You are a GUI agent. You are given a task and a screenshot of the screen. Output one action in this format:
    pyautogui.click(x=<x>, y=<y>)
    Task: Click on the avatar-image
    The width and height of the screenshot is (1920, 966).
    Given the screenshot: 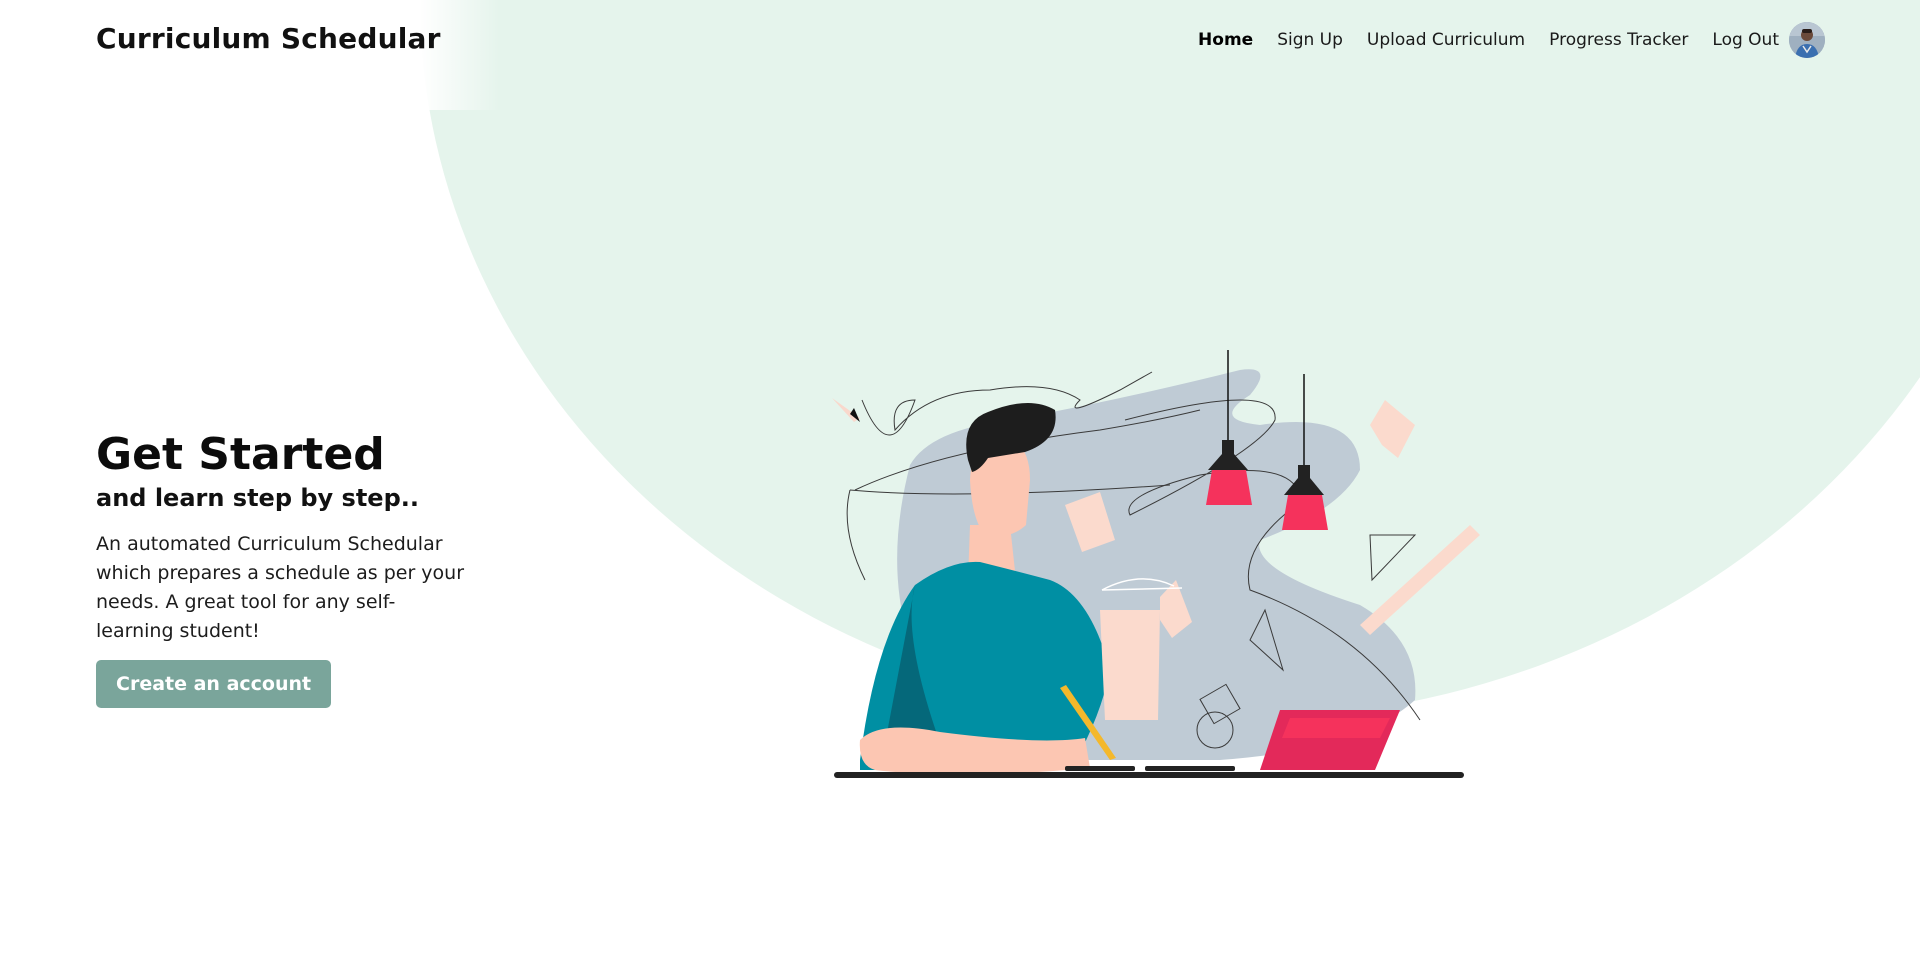 What is the action you would take?
    pyautogui.click(x=1807, y=40)
    